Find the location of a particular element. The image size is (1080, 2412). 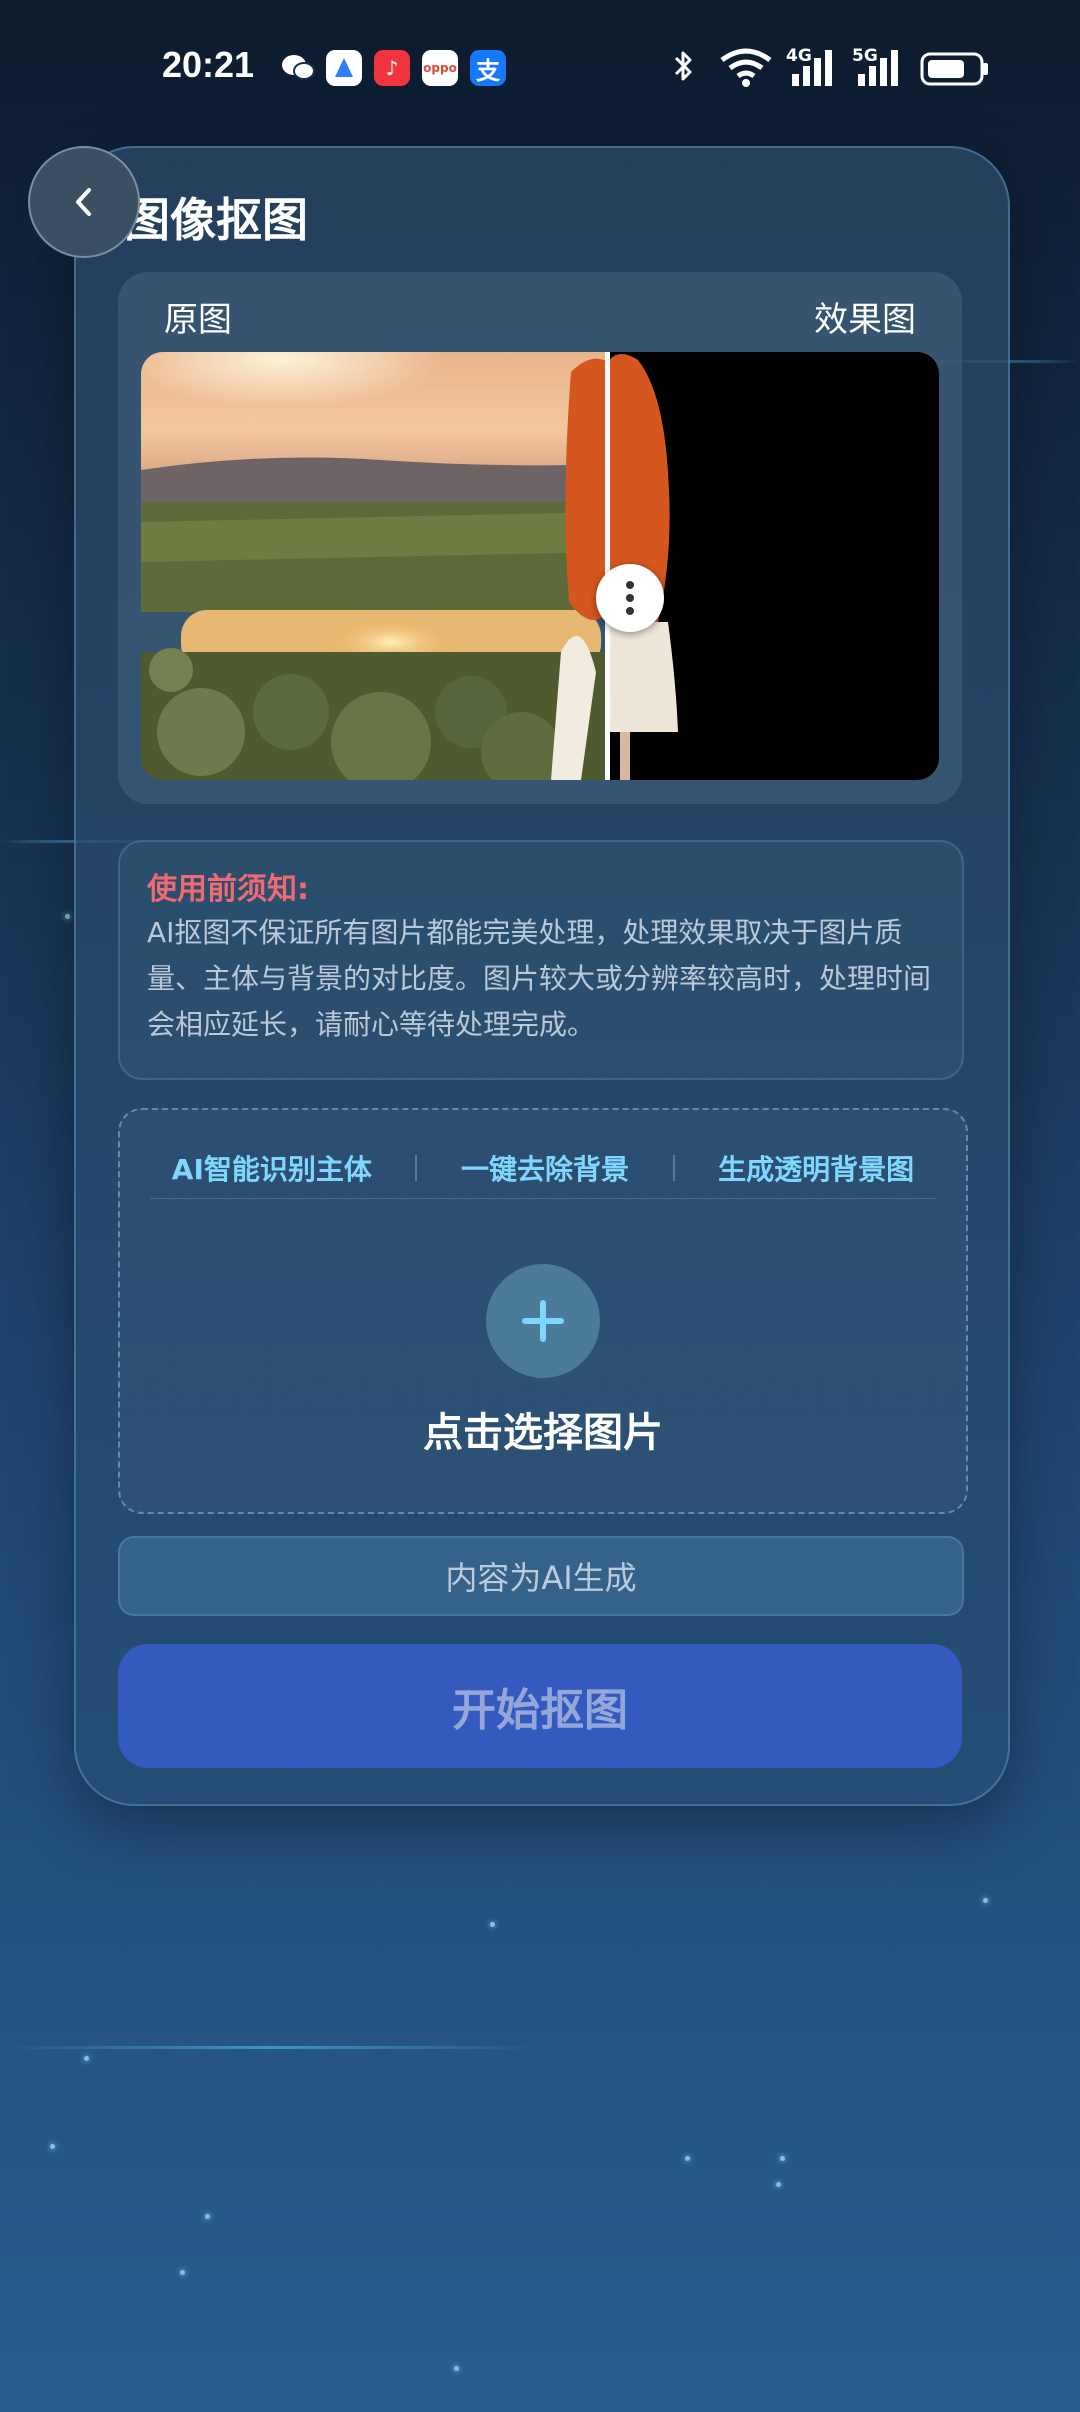

chevron-left-icon is located at coordinates (83, 202).